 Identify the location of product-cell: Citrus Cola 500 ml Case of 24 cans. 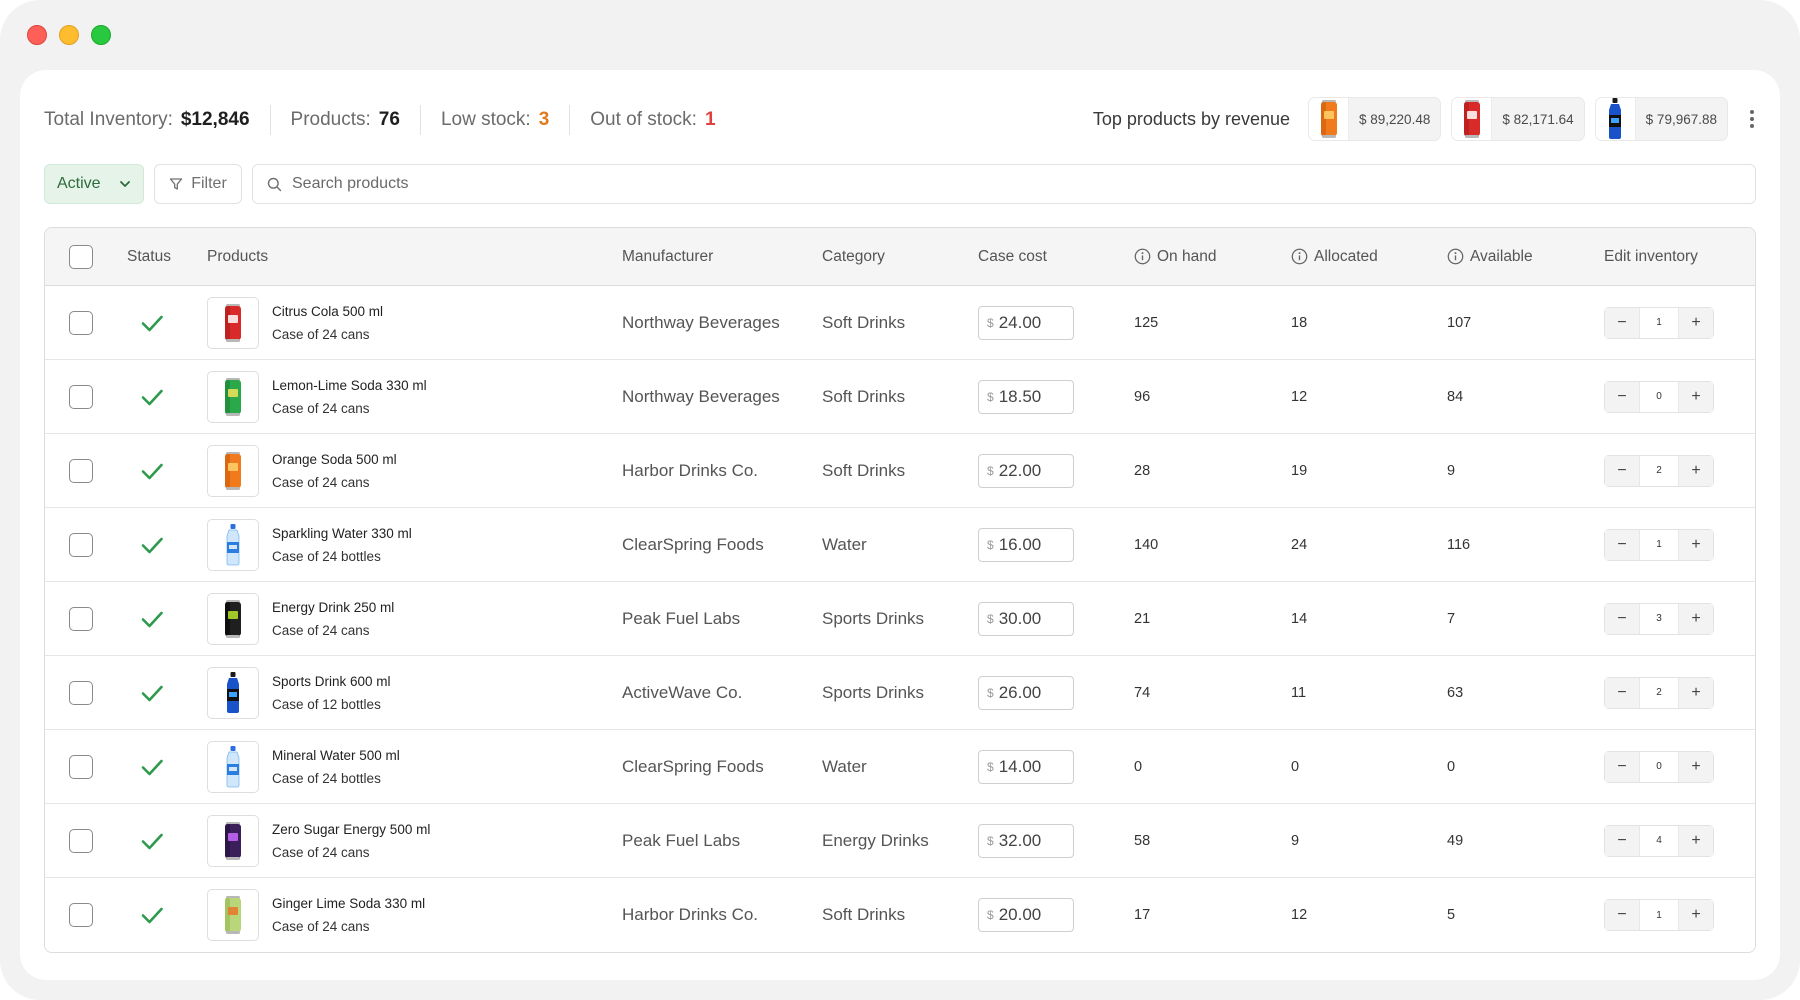
(414, 322).